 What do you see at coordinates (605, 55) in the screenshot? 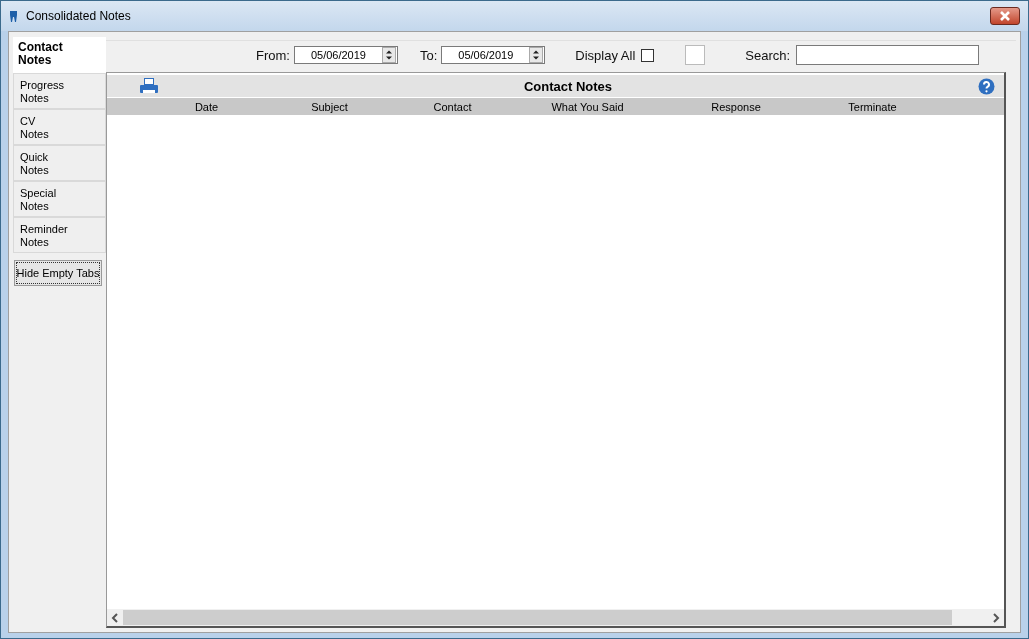
I see `display-all-label: Display All` at bounding box center [605, 55].